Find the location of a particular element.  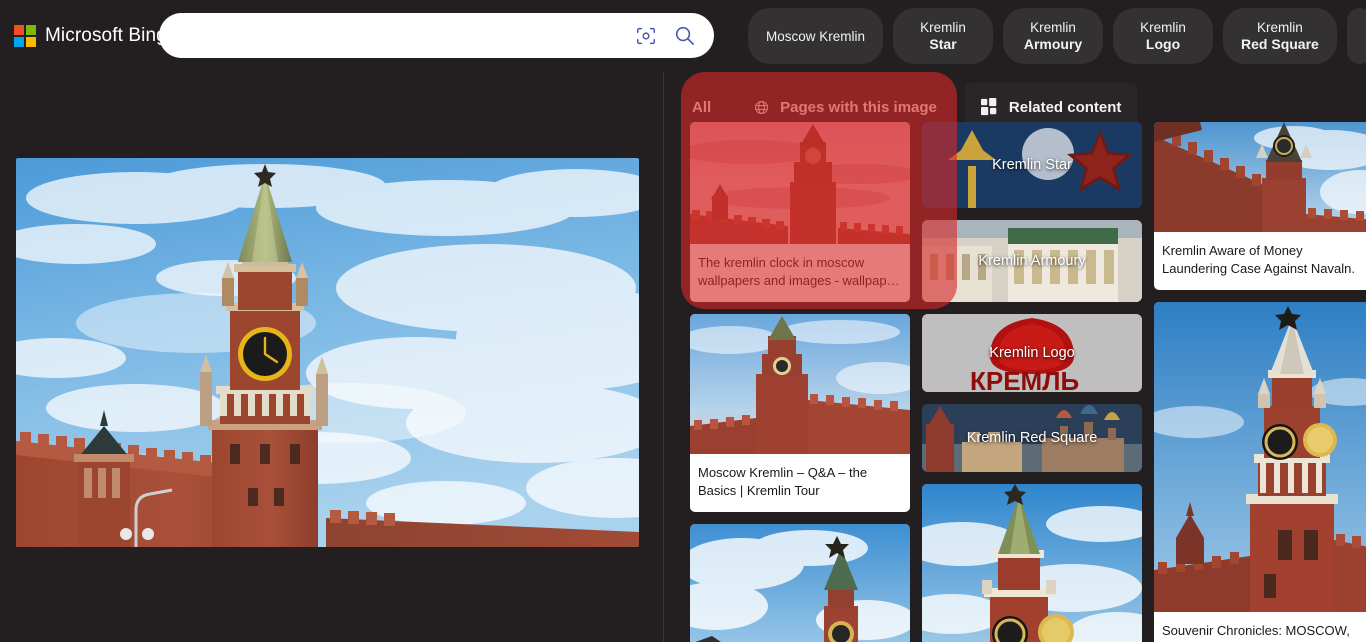

chip-label-line2: Star is located at coordinates (943, 44).